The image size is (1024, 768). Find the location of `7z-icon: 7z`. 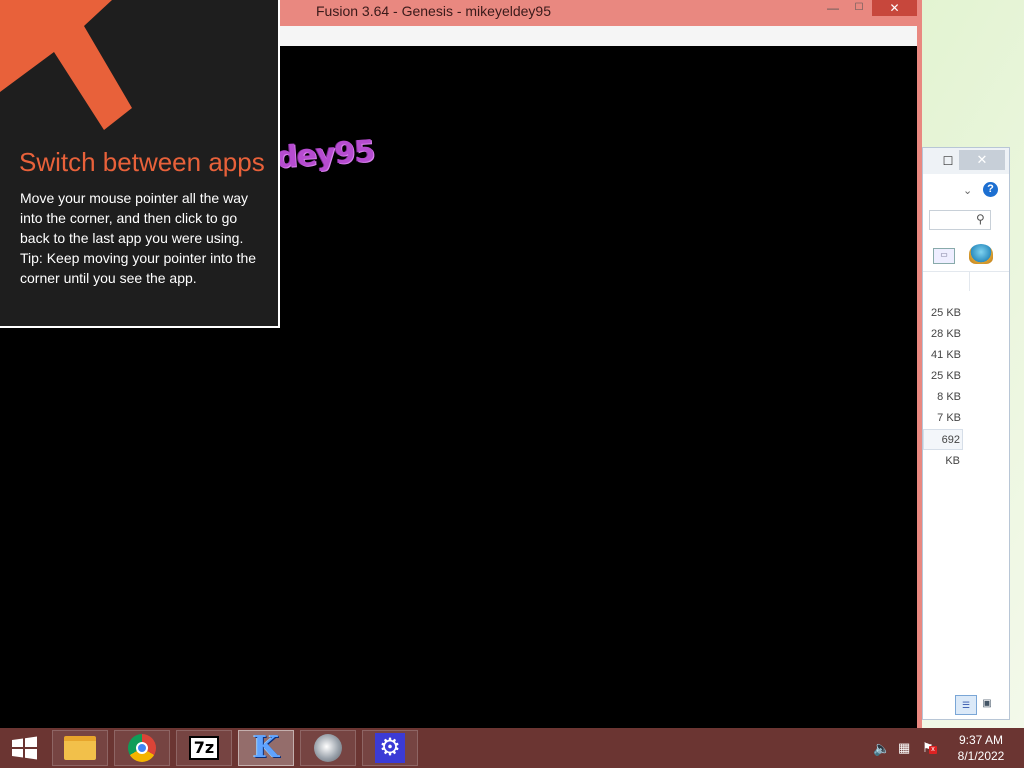

7z-icon: 7z is located at coordinates (204, 748).